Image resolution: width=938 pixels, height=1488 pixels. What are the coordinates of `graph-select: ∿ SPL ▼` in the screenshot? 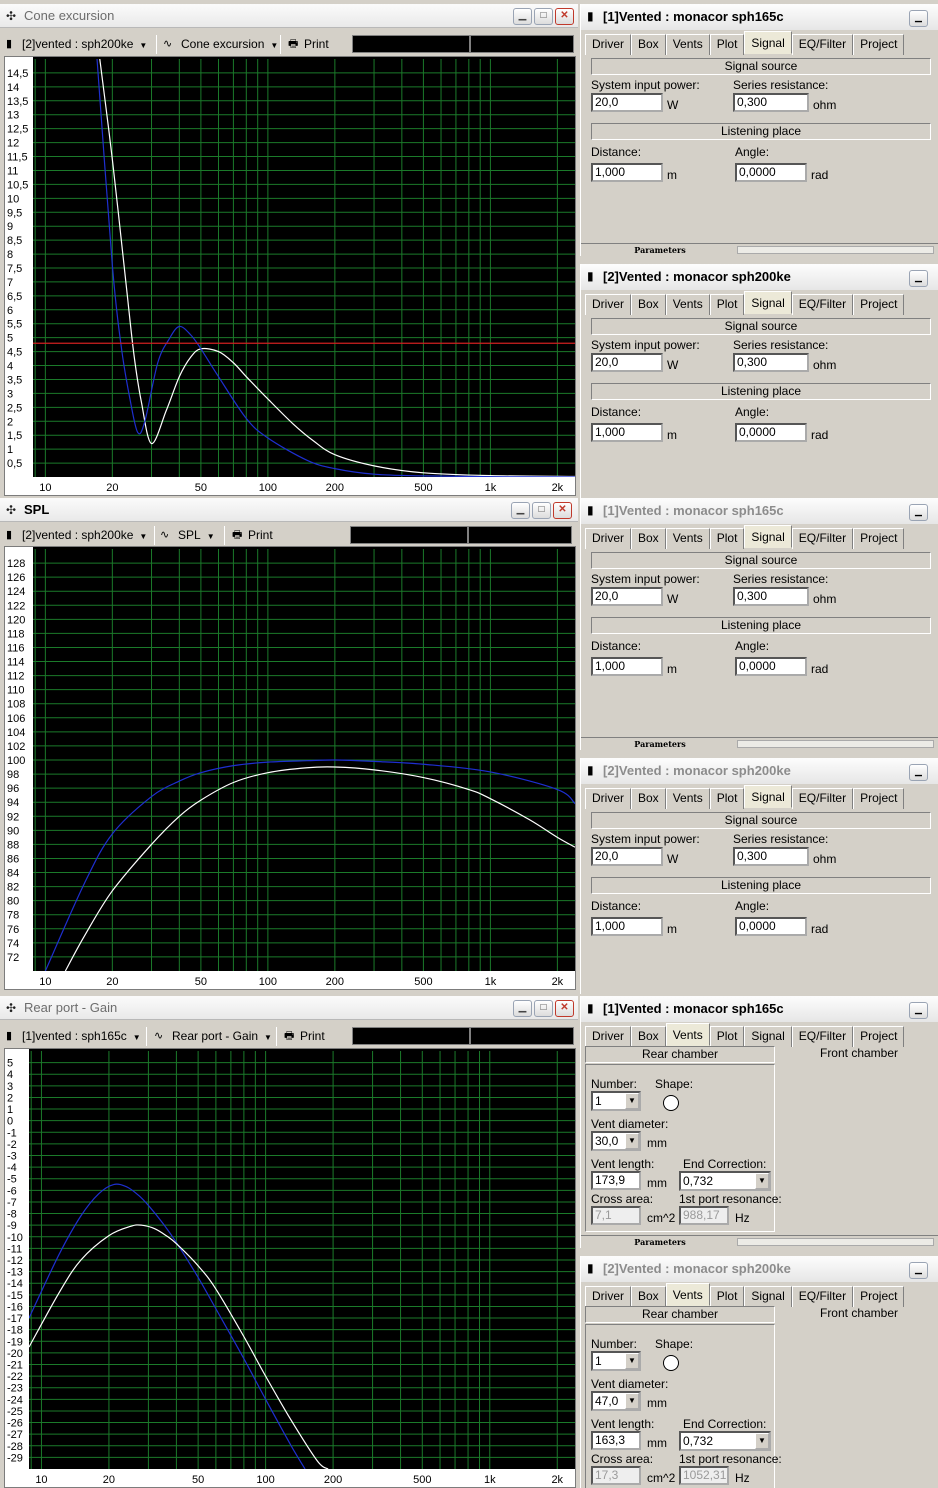 It's located at (187, 535).